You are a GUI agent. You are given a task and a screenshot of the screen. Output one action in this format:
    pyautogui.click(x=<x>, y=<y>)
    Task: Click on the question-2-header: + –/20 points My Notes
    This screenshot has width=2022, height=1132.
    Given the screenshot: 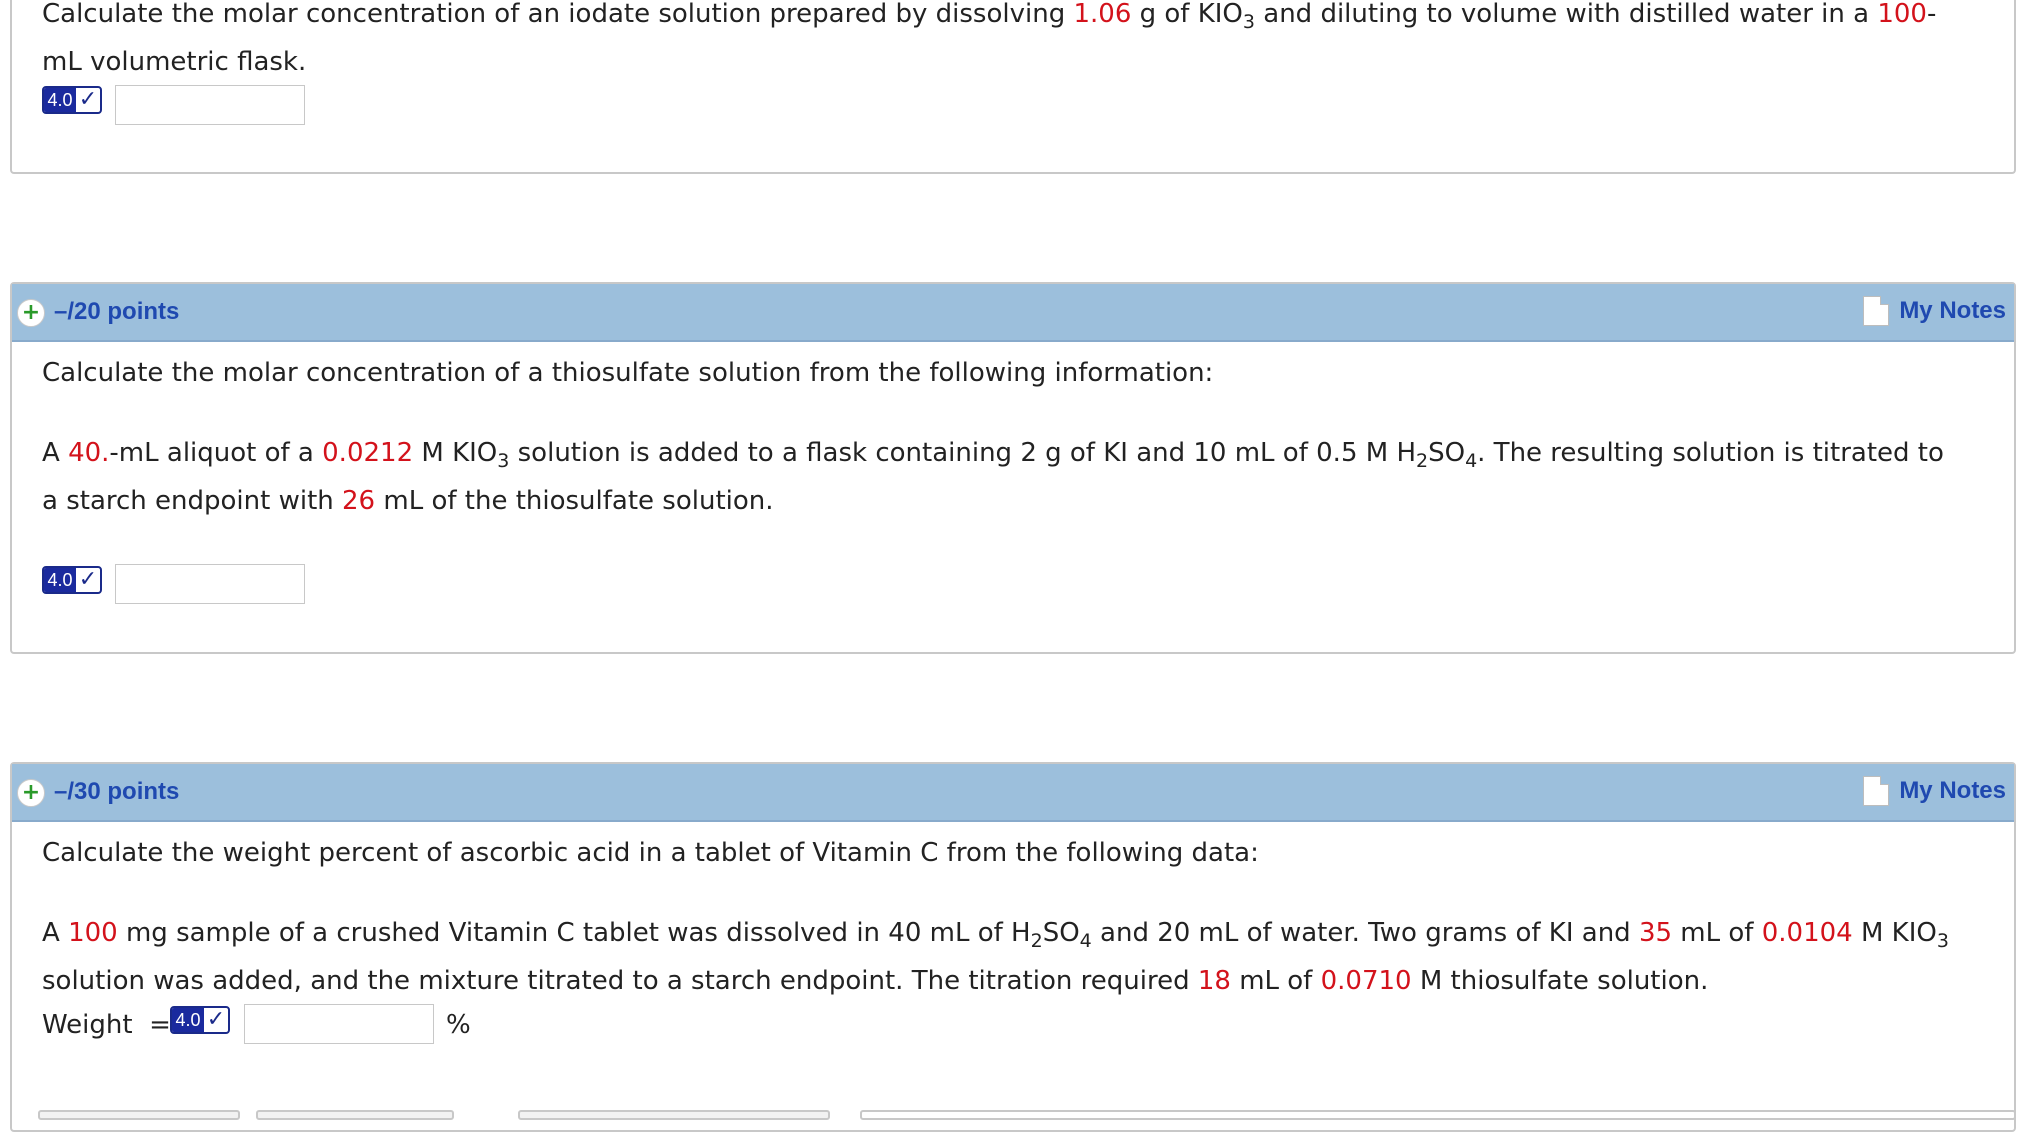 What is the action you would take?
    pyautogui.click(x=1013, y=313)
    